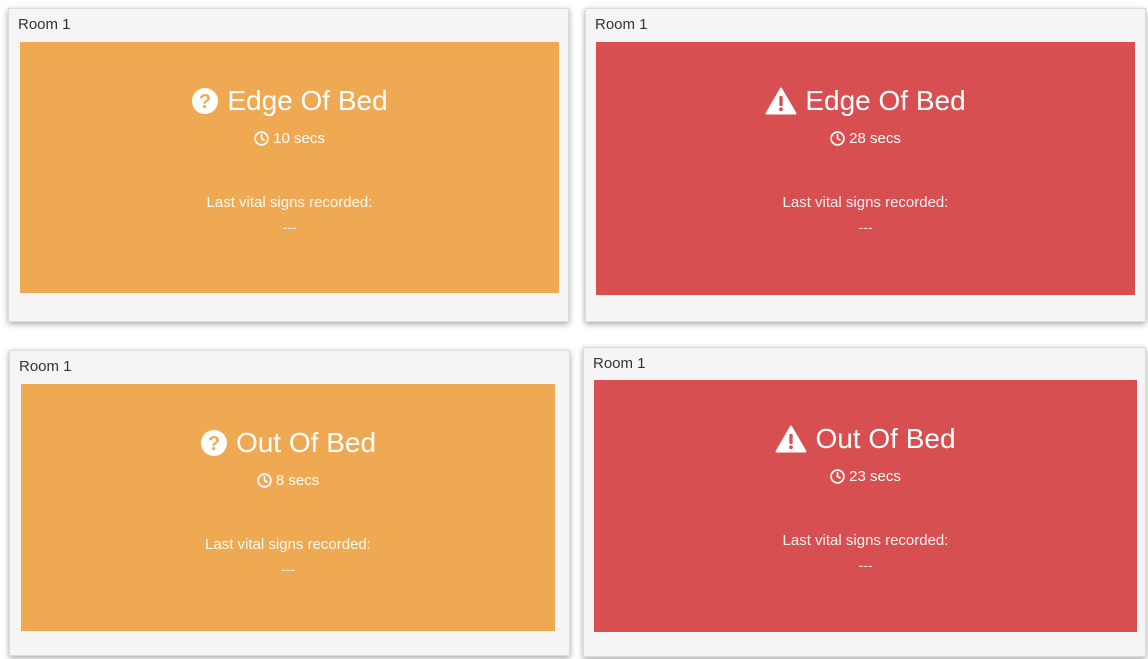  What do you see at coordinates (299, 138) in the screenshot?
I see `elapsed-time: 10 secs` at bounding box center [299, 138].